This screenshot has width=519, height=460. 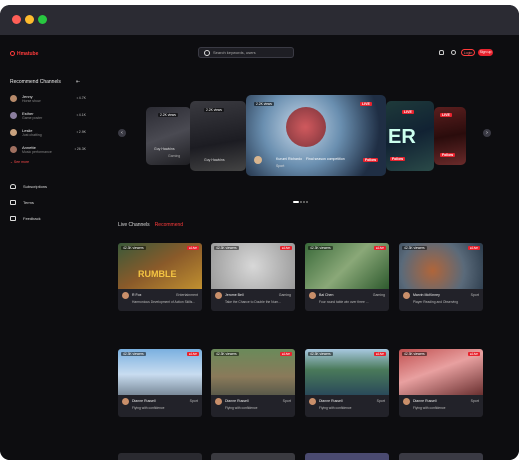 What do you see at coordinates (13, 202) in the screenshot?
I see `document-icon` at bounding box center [13, 202].